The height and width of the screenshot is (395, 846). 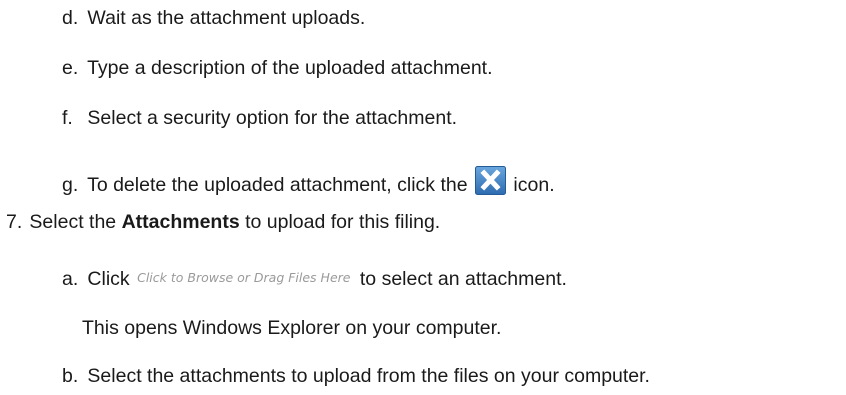 What do you see at coordinates (343, 222) in the screenshot?
I see `step-7-text-after: to upload for this filing.` at bounding box center [343, 222].